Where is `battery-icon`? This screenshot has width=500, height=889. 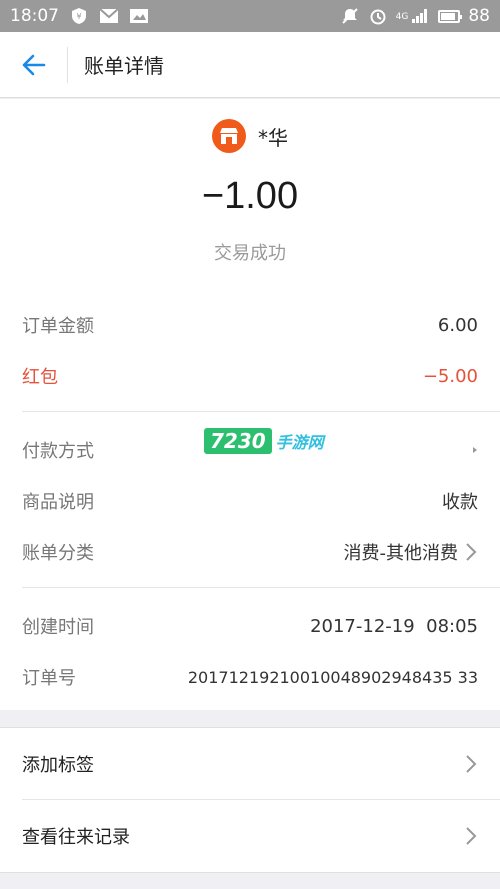
battery-icon is located at coordinates (450, 16).